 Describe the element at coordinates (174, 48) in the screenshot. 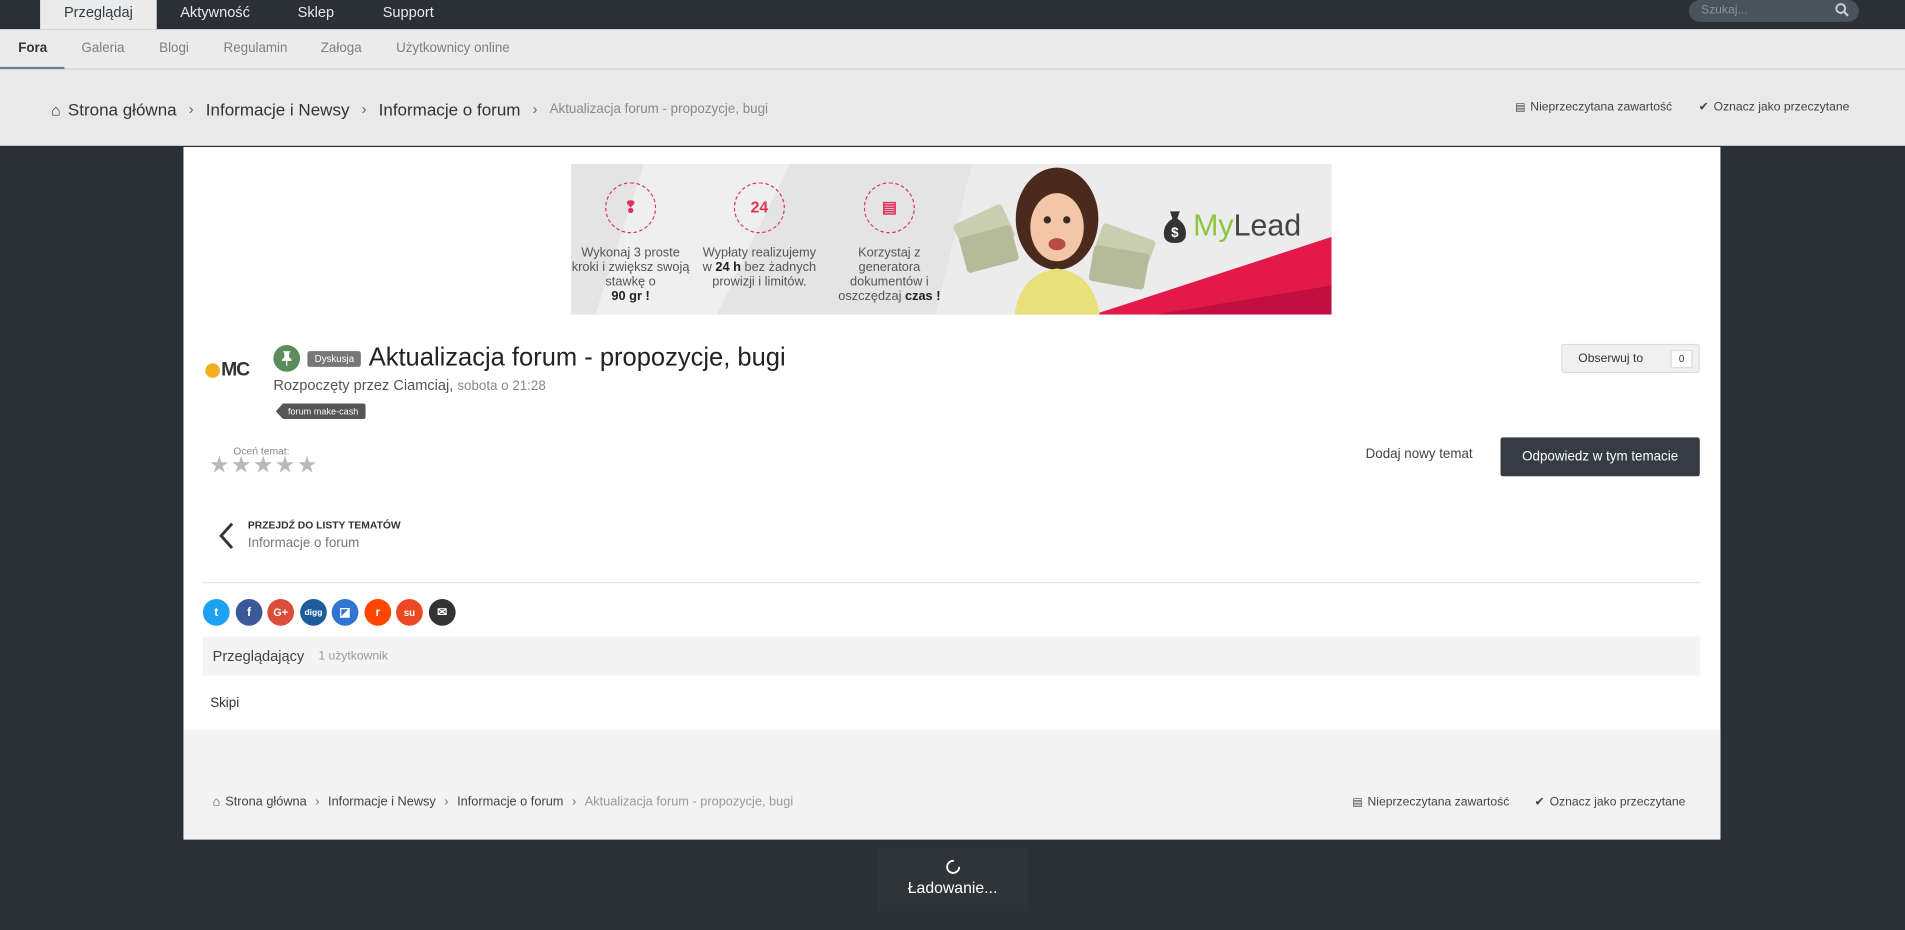

I see `subnav-blogi: Blogi` at that location.